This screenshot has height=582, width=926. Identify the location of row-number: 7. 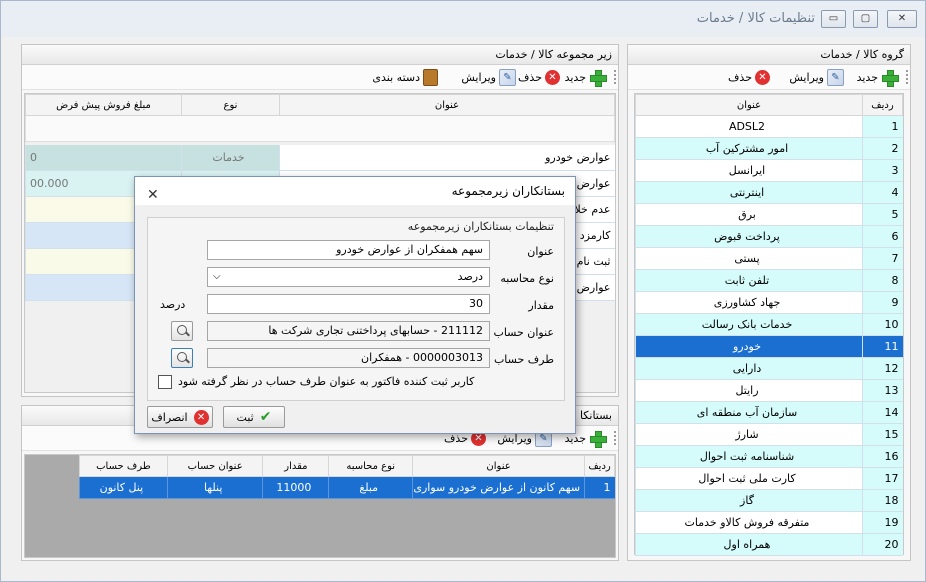
(882, 258).